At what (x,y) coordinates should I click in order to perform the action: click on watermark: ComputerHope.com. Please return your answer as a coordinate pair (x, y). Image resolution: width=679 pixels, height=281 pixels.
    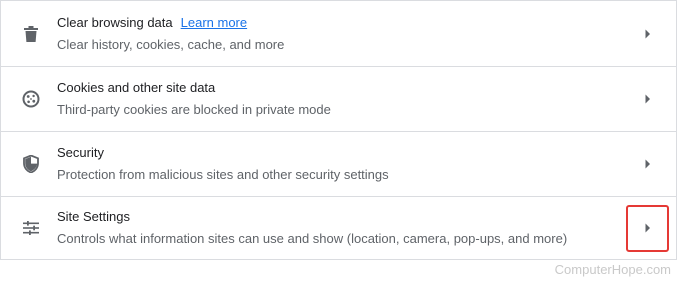
    Looking at the image, I should click on (612, 269).